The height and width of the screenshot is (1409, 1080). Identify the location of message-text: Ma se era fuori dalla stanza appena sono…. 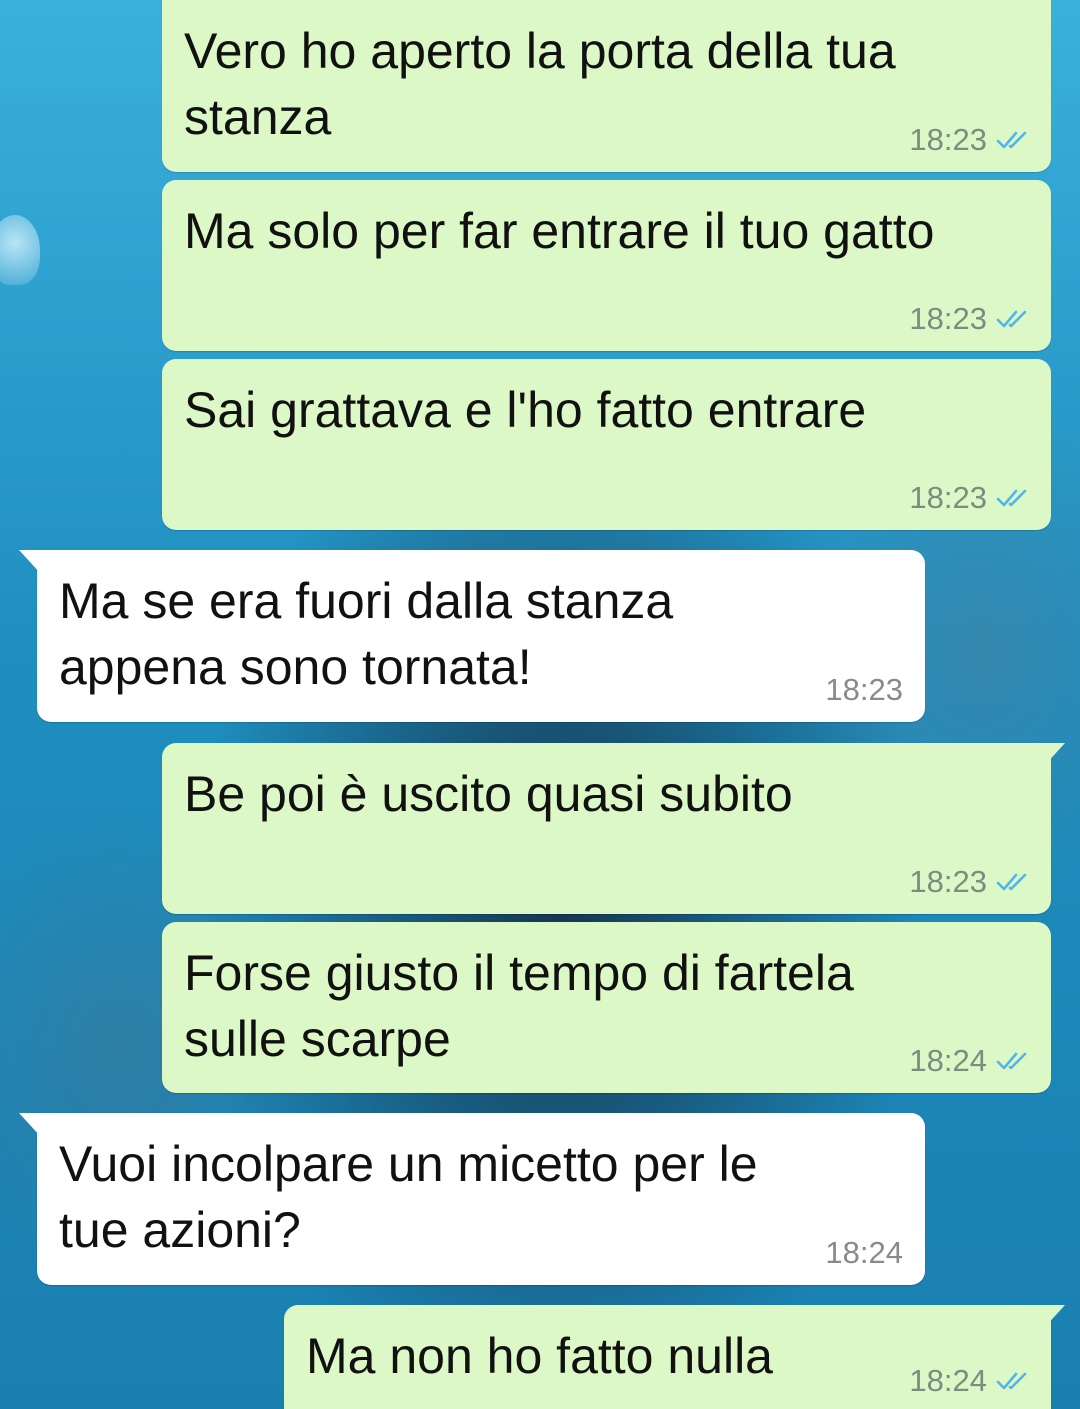
(366, 634).